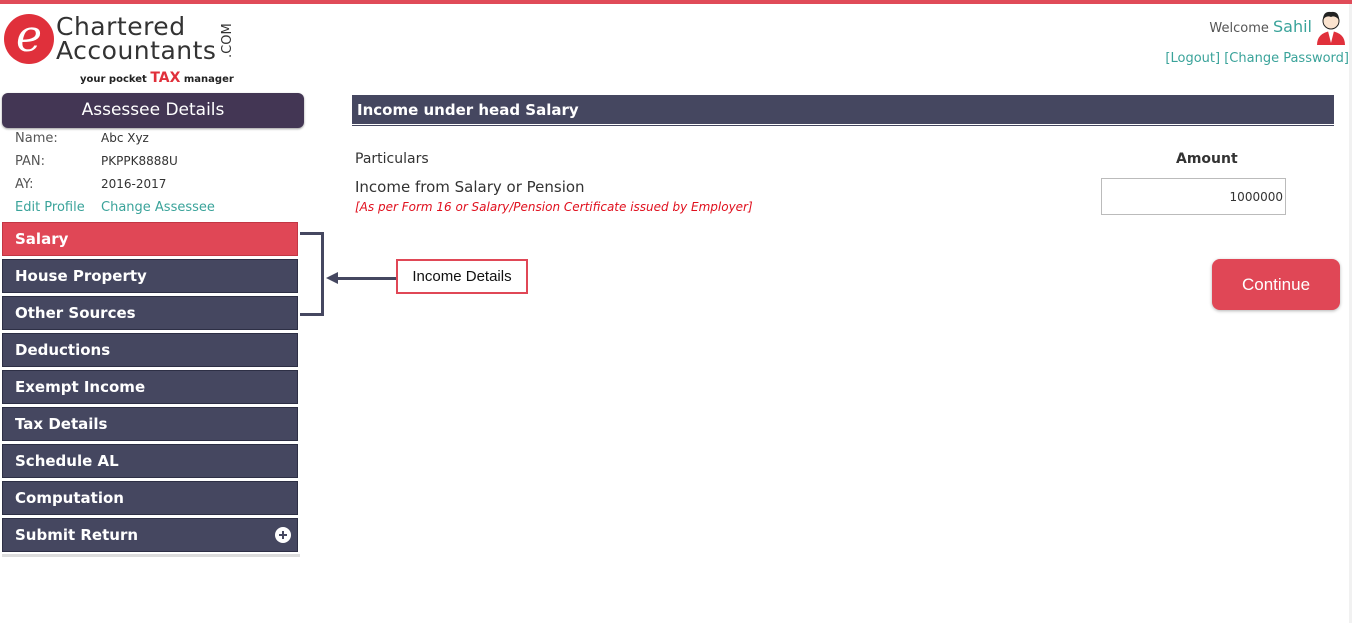 The image size is (1352, 623). Describe the element at coordinates (136, 50) in the screenshot. I see `logo-text-line2: Accountants` at that location.